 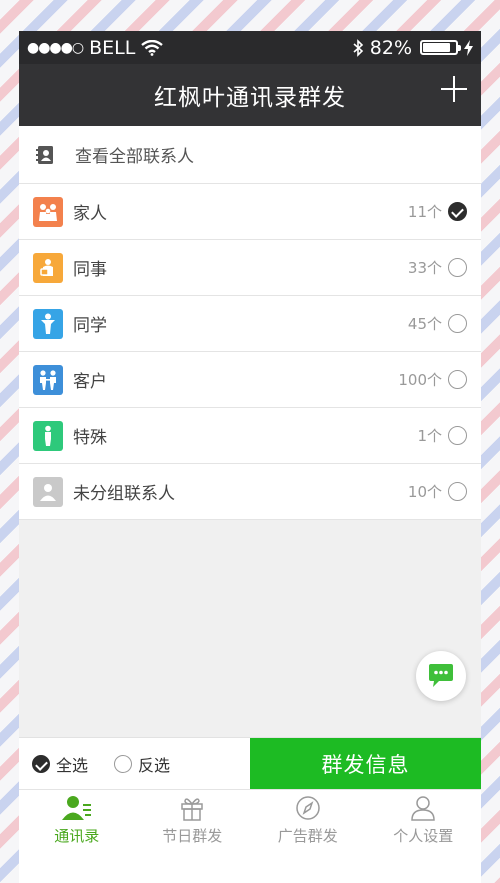 I want to click on group-count: 11个, so click(x=424, y=212).